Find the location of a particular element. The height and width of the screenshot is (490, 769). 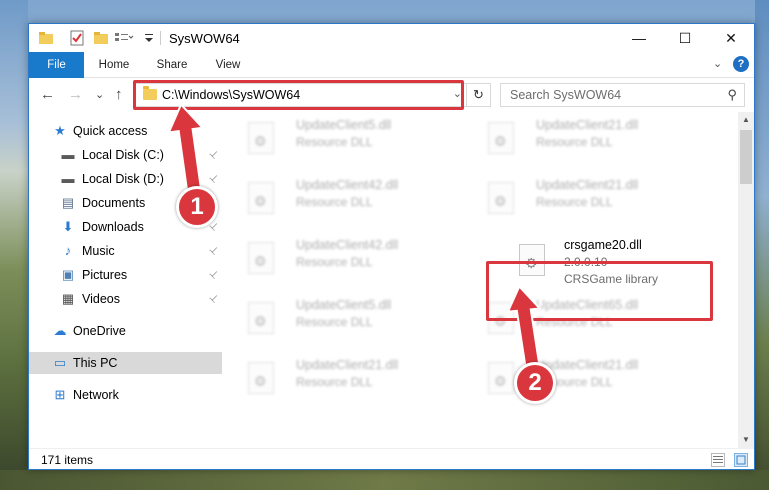

music-icon: ♪ is located at coordinates (68, 250).